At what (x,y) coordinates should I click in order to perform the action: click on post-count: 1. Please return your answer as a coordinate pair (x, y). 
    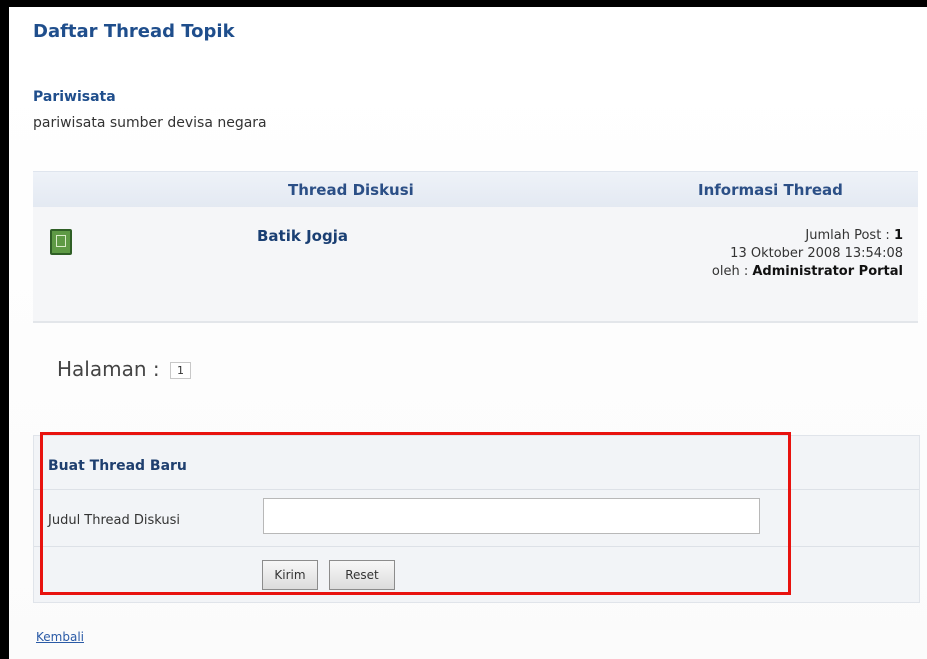
    Looking at the image, I should click on (898, 235).